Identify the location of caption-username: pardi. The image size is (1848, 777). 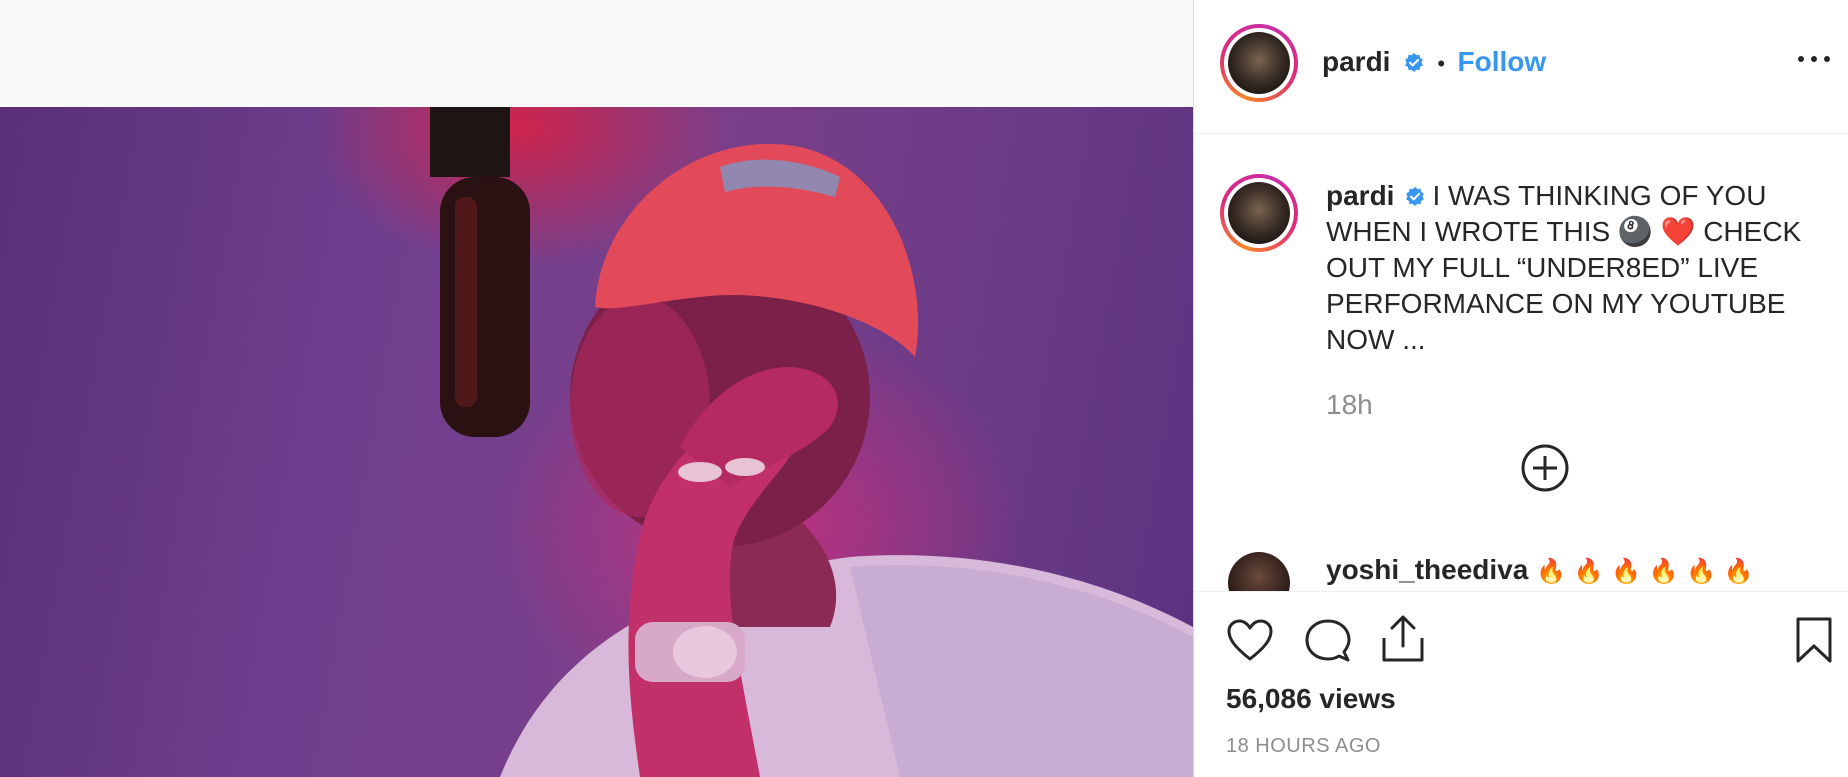
(1360, 195).